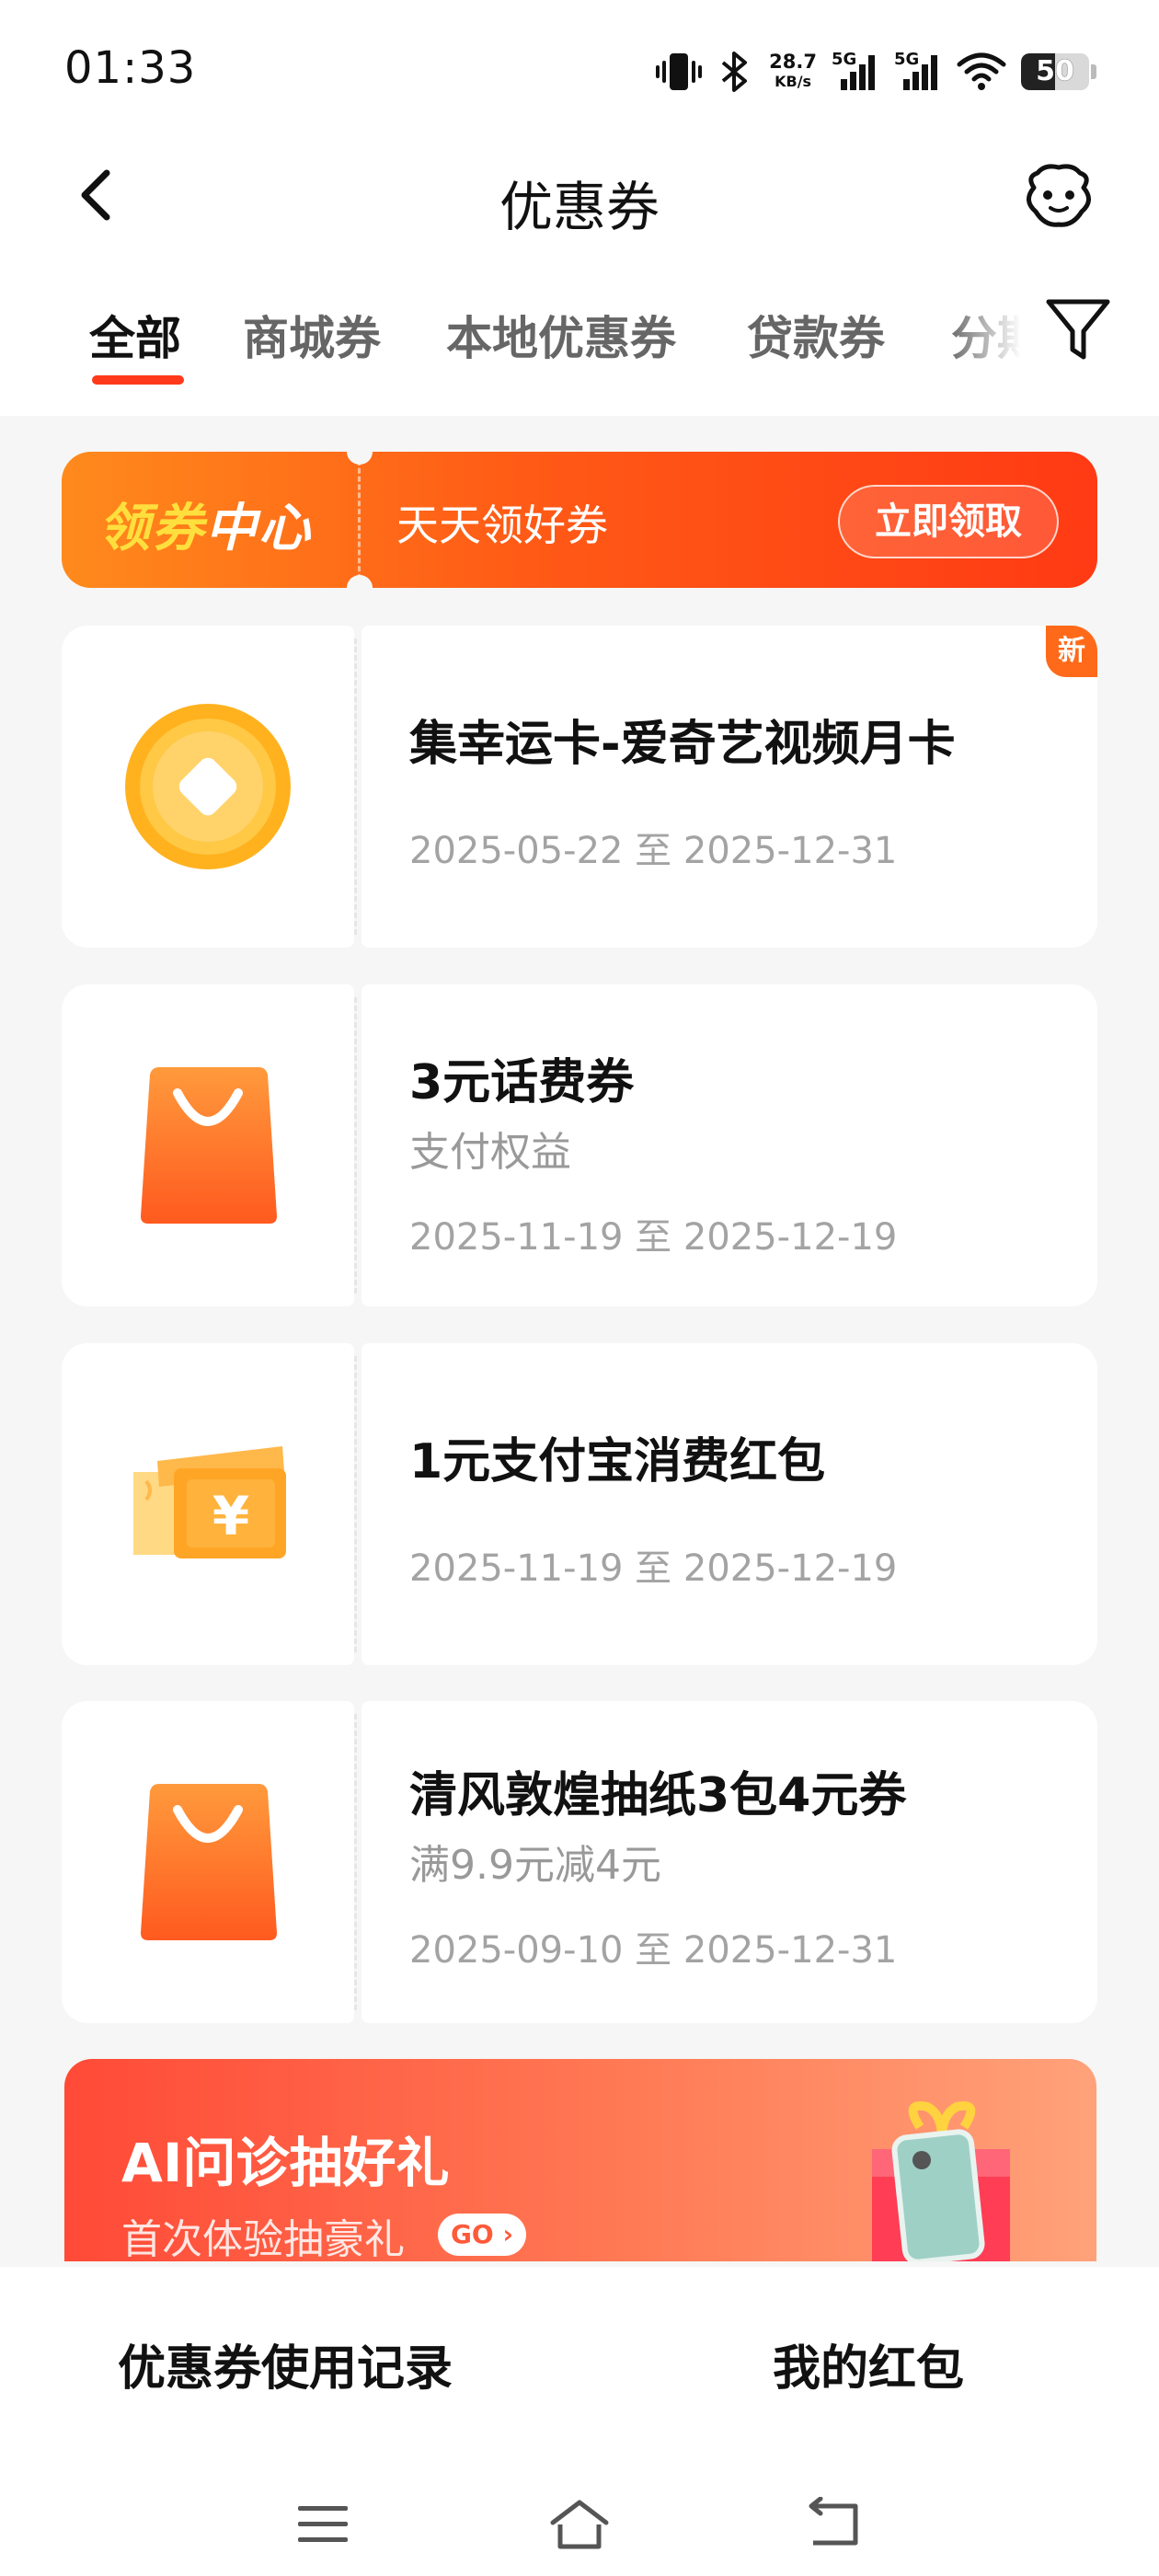 The width and height of the screenshot is (1159, 2576). Describe the element at coordinates (151, 528) in the screenshot. I see `logo-part1: 领券` at that location.